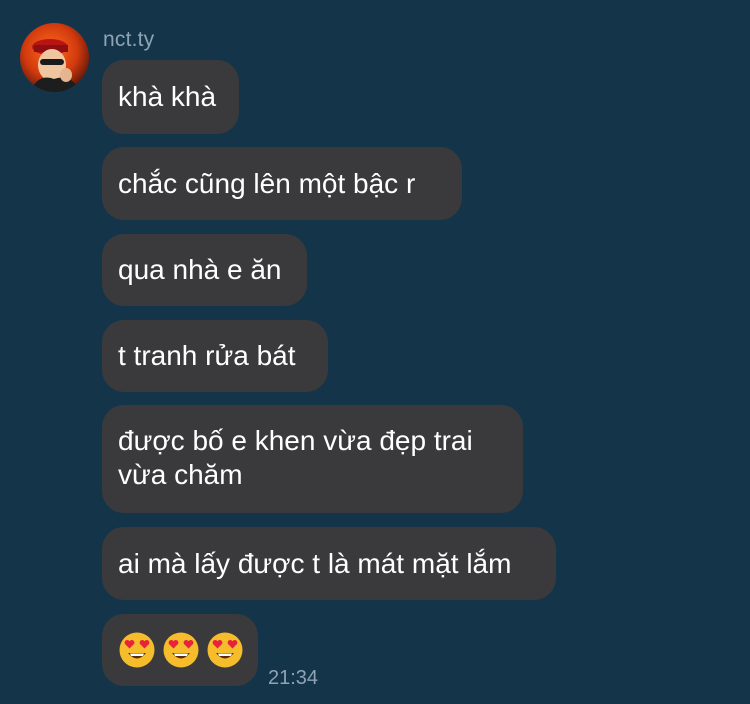  Describe the element at coordinates (200, 269) in the screenshot. I see `message-text: qua nhà e ăn` at that location.